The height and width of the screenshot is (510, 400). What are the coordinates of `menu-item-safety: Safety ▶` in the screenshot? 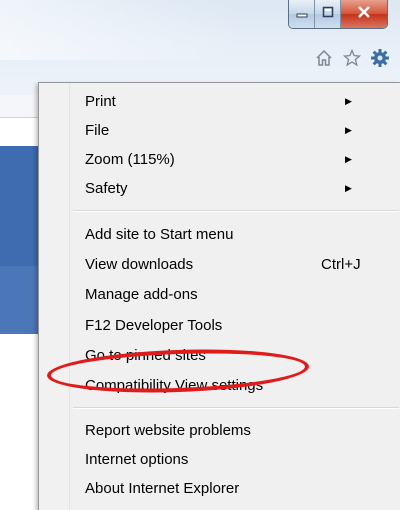 It's located at (219, 188).